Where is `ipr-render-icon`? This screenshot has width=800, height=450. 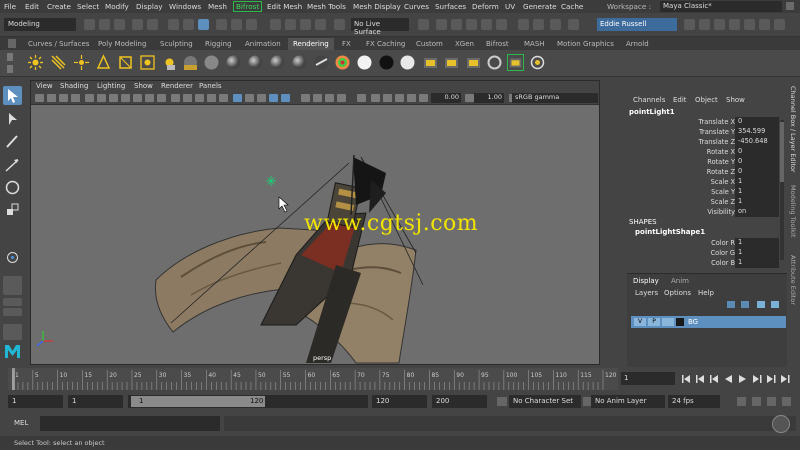 ipr-render-icon is located at coordinates (486, 24).